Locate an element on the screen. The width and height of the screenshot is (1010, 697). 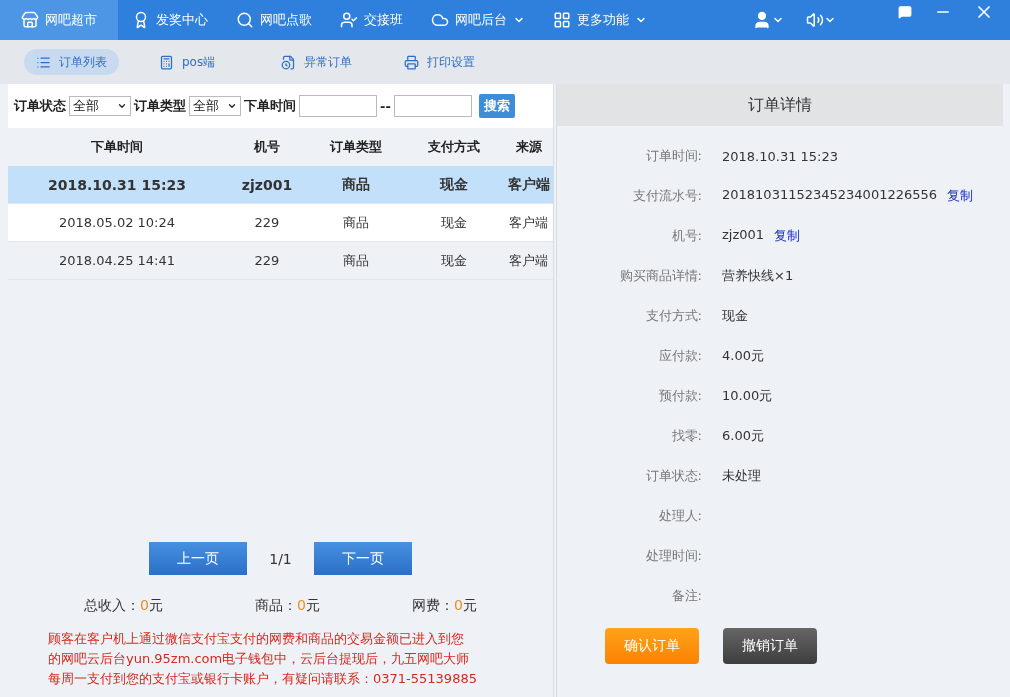
user-menu-button is located at coordinates (768, 20).